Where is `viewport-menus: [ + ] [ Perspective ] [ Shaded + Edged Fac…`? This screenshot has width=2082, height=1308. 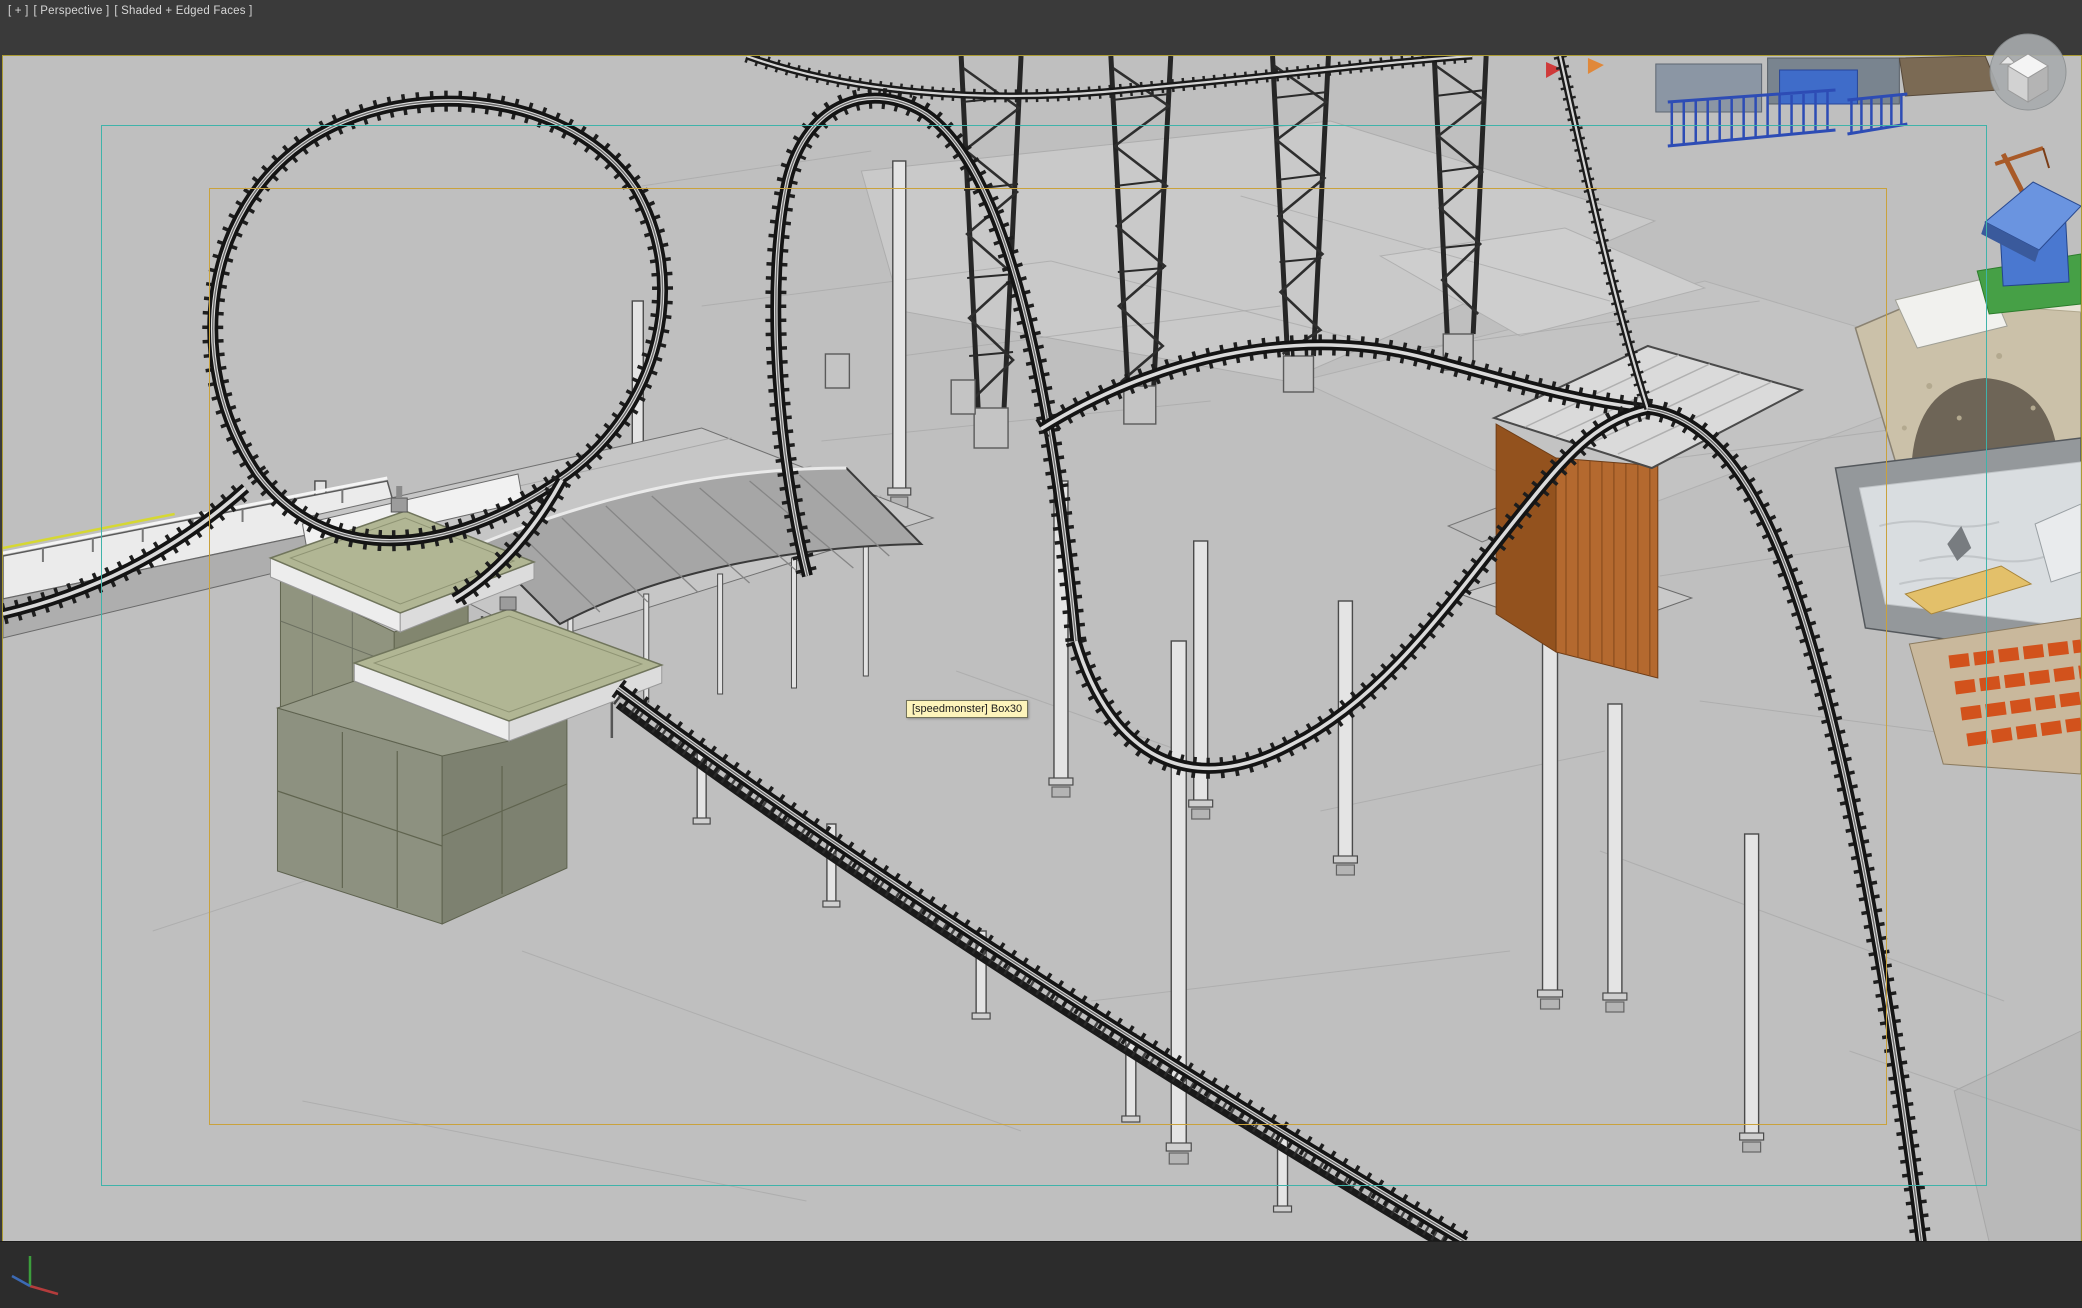 viewport-menus: [ + ] [ Perspective ] [ Shaded + Edged Fac… is located at coordinates (132, 11).